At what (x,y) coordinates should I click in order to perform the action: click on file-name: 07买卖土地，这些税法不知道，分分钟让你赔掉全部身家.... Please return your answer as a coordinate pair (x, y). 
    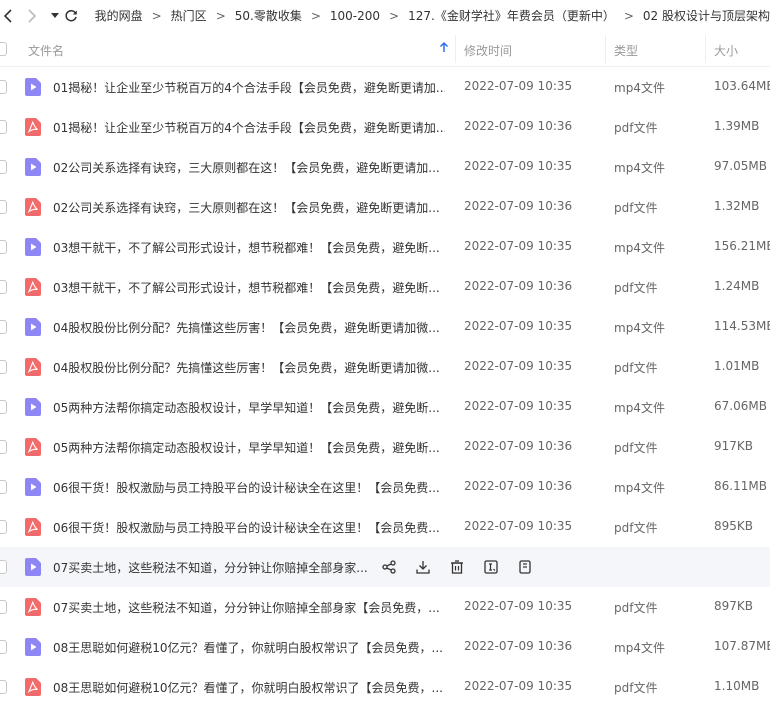
    Looking at the image, I should click on (210, 567).